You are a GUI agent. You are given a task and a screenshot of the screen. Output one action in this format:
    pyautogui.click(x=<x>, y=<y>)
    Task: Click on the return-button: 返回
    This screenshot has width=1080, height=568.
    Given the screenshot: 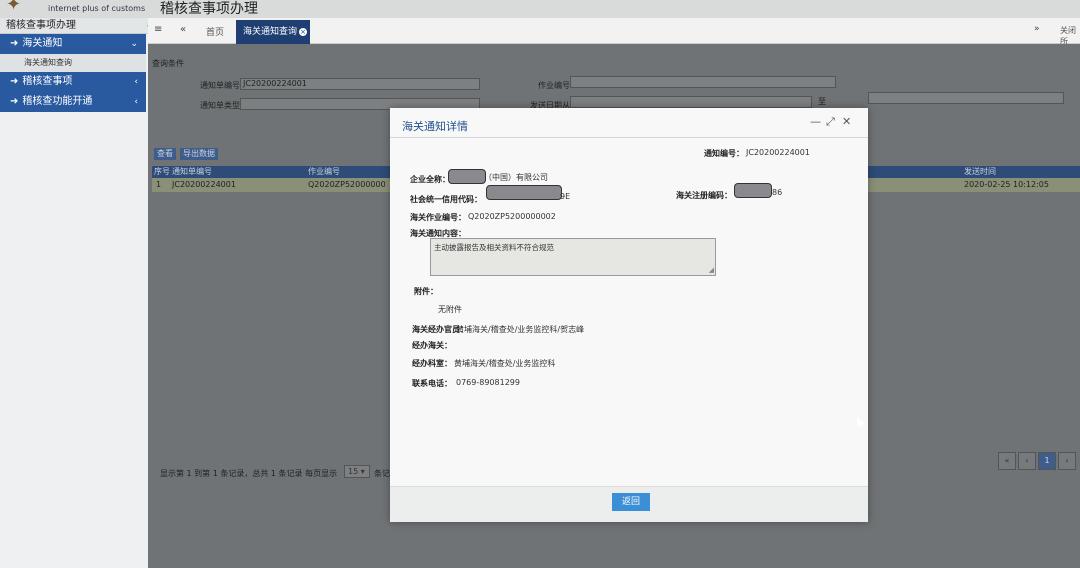 What is the action you would take?
    pyautogui.click(x=631, y=502)
    